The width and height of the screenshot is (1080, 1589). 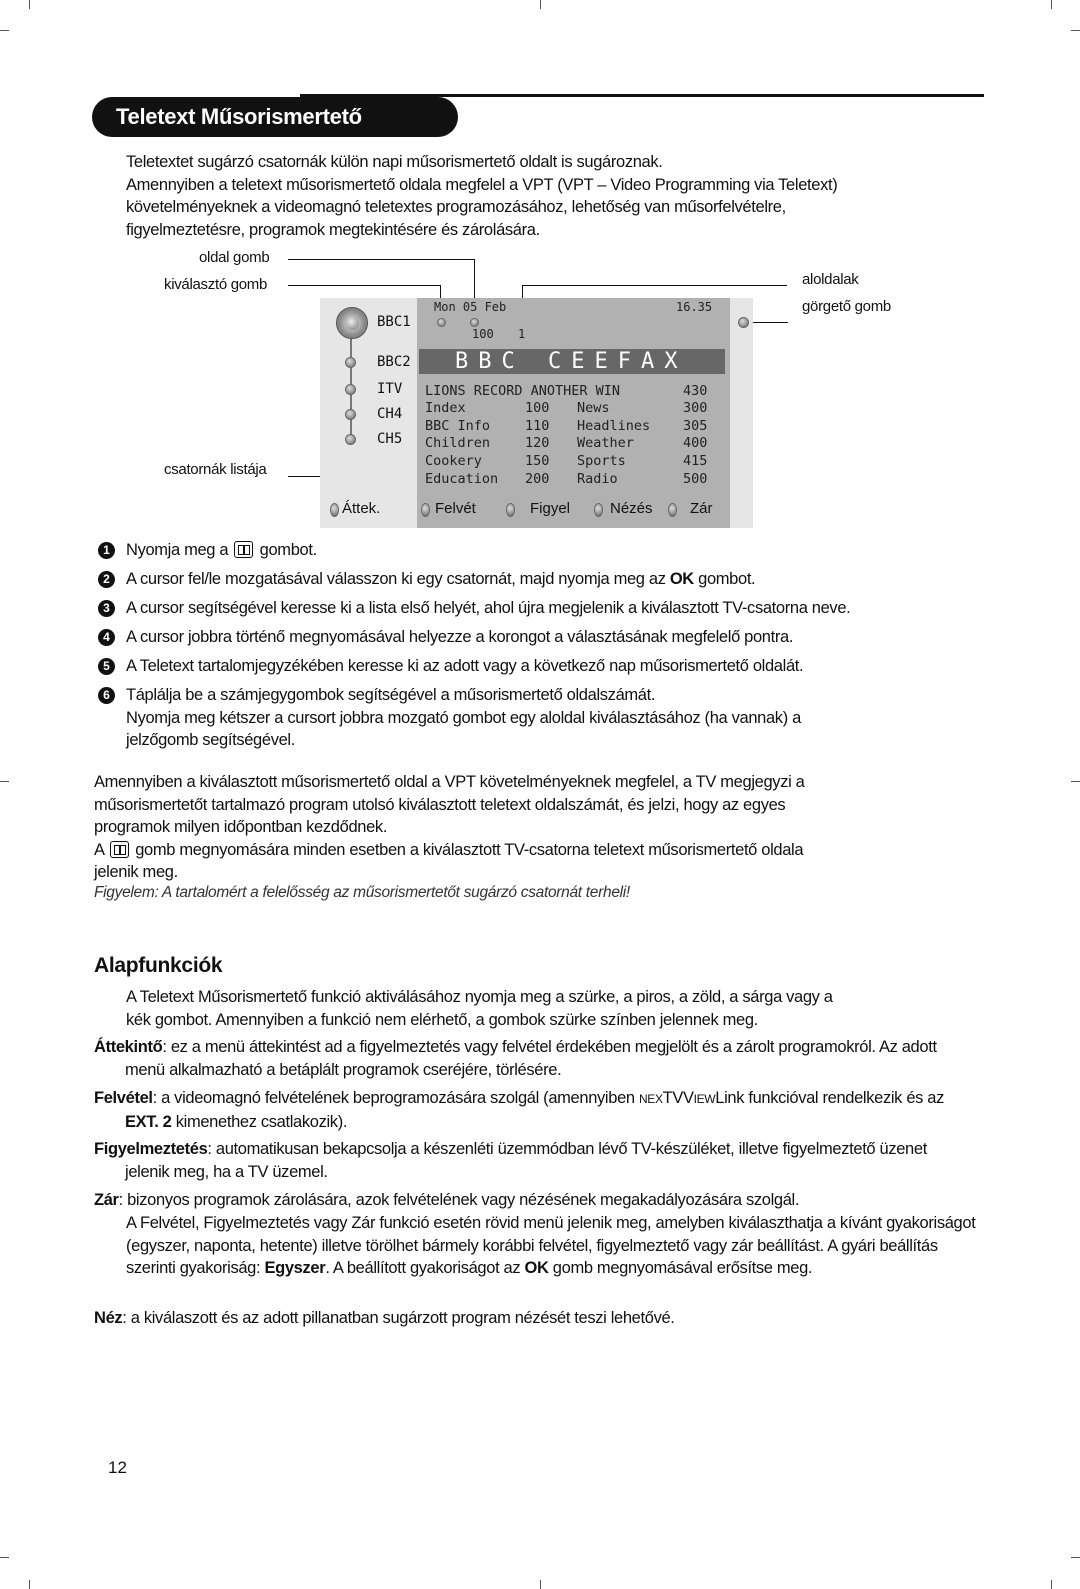 I want to click on step-number: 4, so click(x=106, y=637).